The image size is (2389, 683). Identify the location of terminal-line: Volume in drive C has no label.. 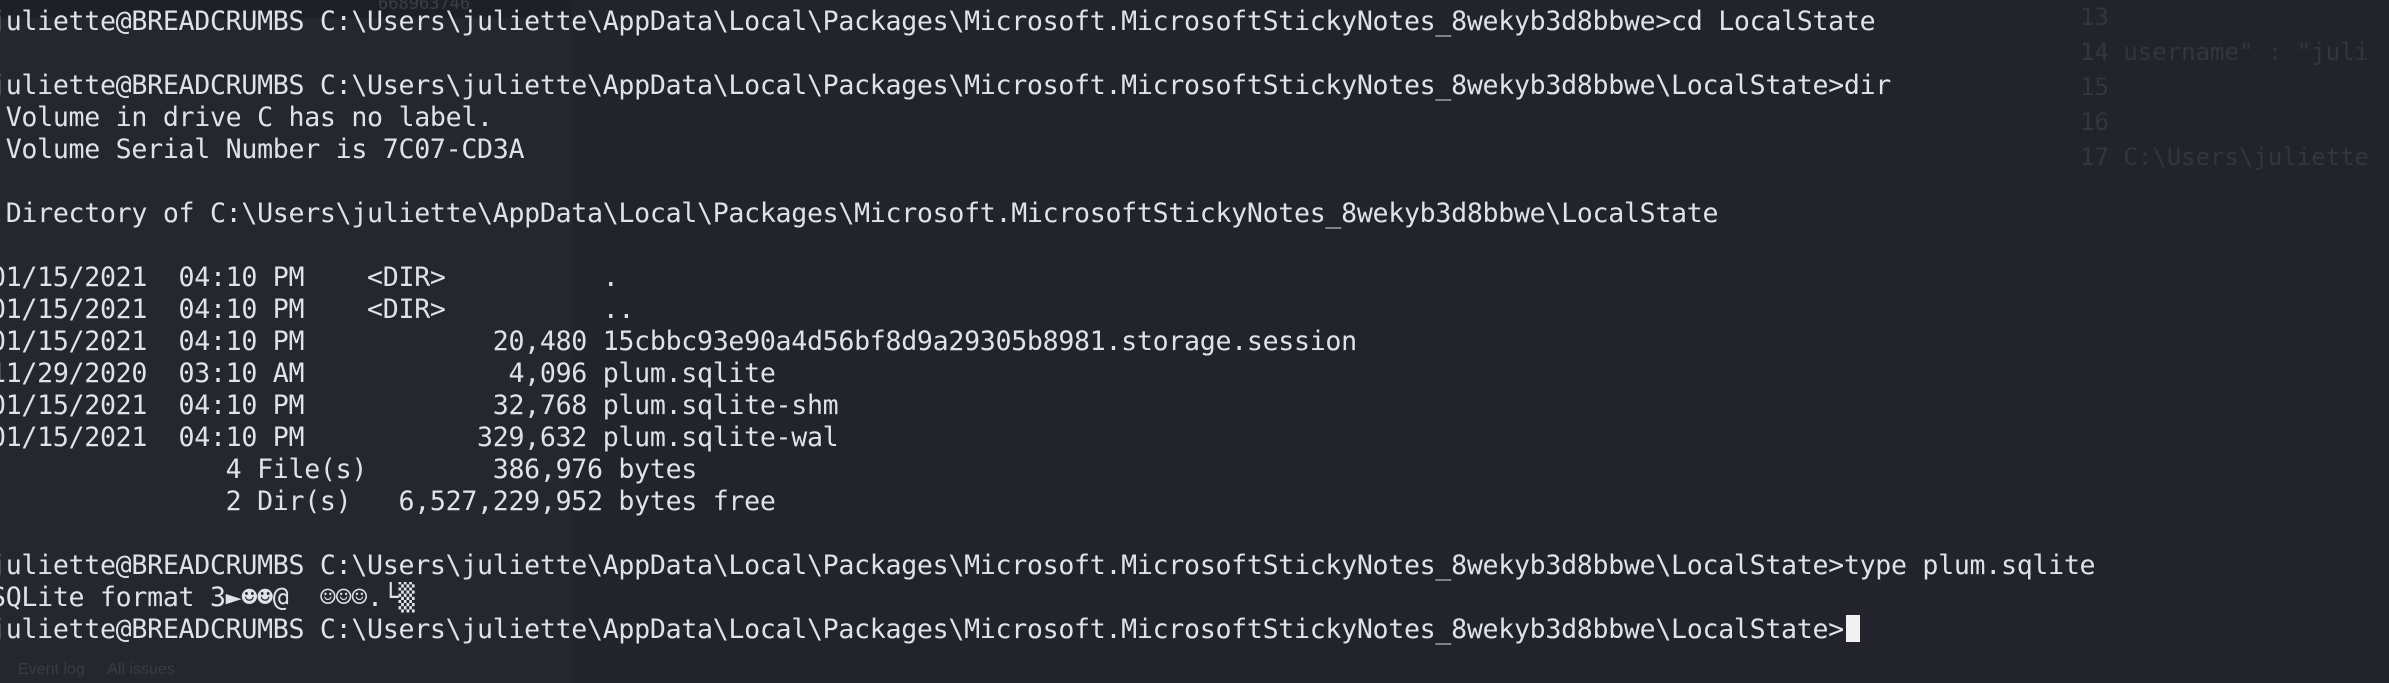
(246, 117).